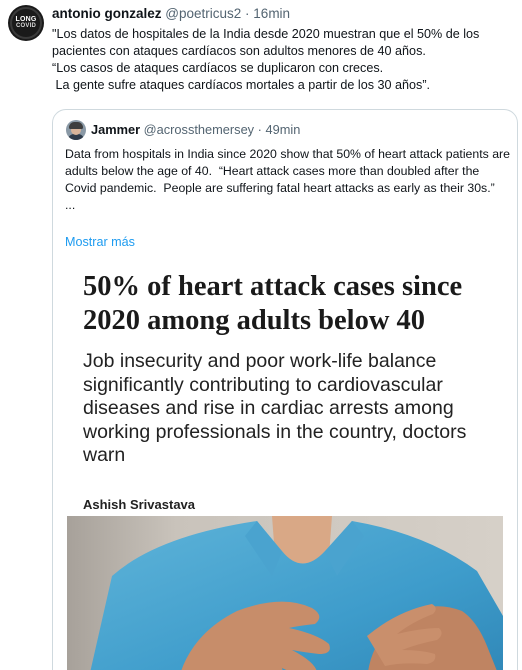  I want to click on avatar-hair, so click(76, 125).